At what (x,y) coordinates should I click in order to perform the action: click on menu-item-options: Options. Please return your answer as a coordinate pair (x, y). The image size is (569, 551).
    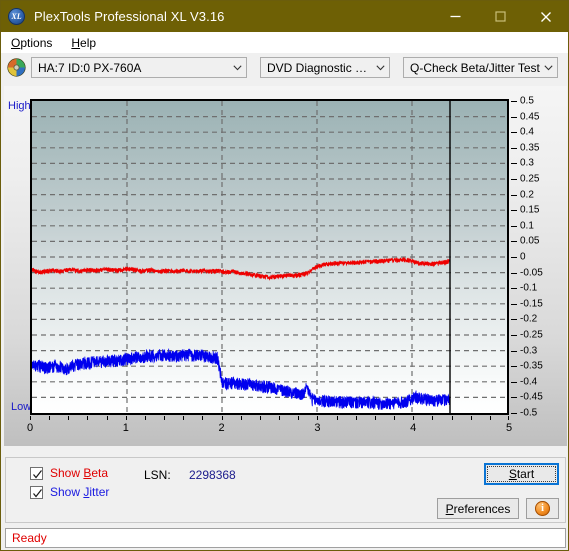
    Looking at the image, I should click on (31, 43).